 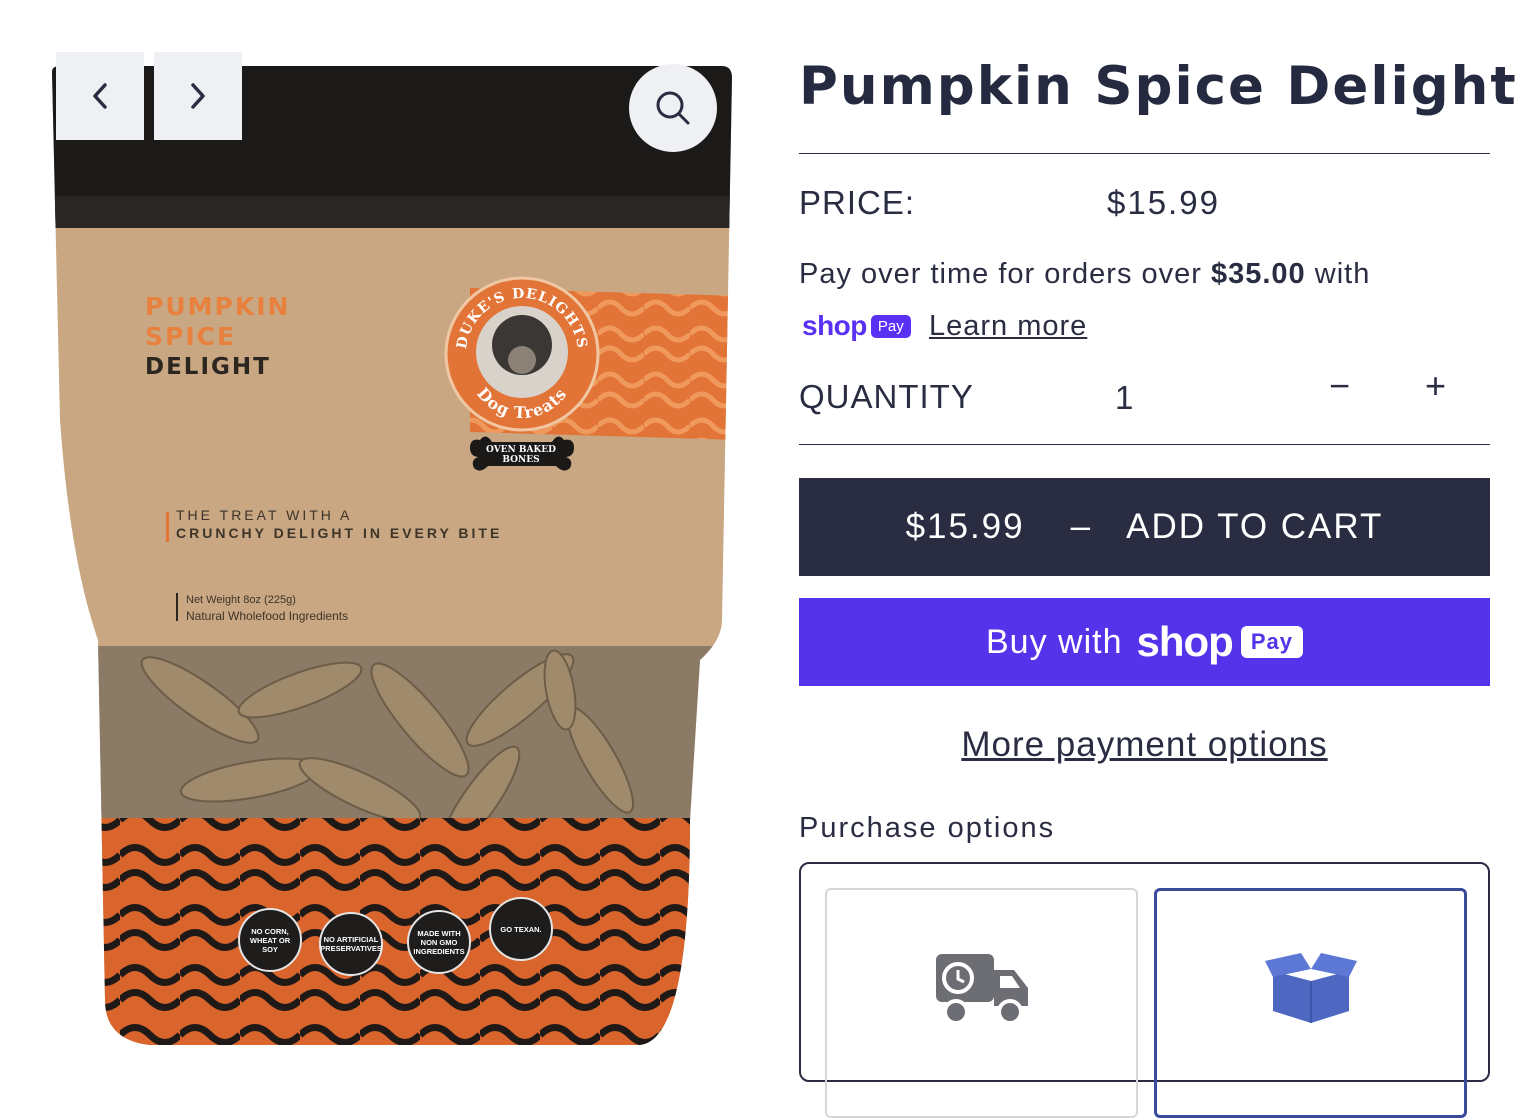 I want to click on svg-text: DUKE'S DELIGHTS, so click(x=522, y=318).